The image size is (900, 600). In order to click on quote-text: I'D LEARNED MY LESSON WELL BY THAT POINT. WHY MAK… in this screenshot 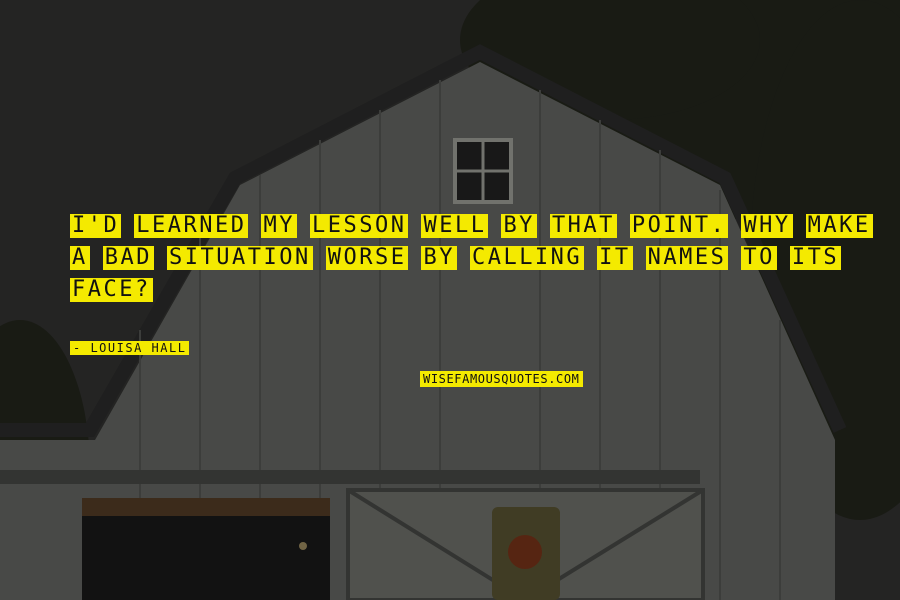, I will do `click(471, 261)`.